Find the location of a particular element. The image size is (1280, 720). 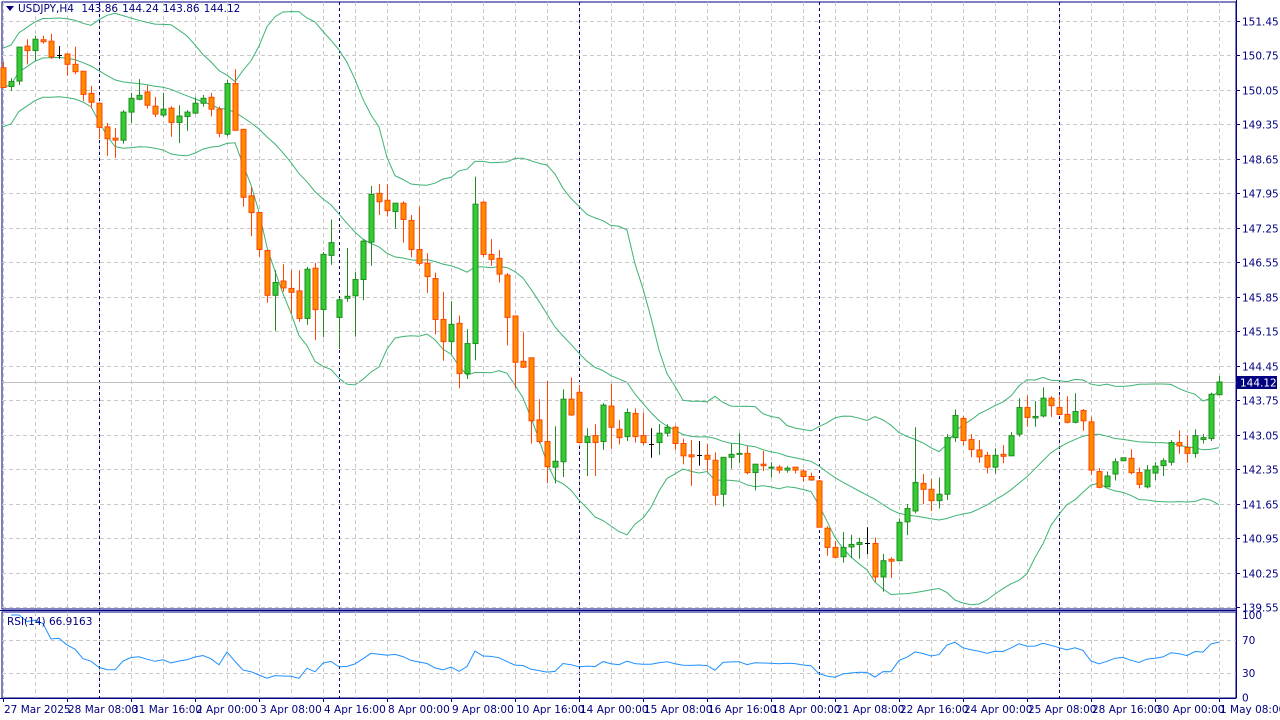

time-label: 2 Apr 00:00 is located at coordinates (227, 710).